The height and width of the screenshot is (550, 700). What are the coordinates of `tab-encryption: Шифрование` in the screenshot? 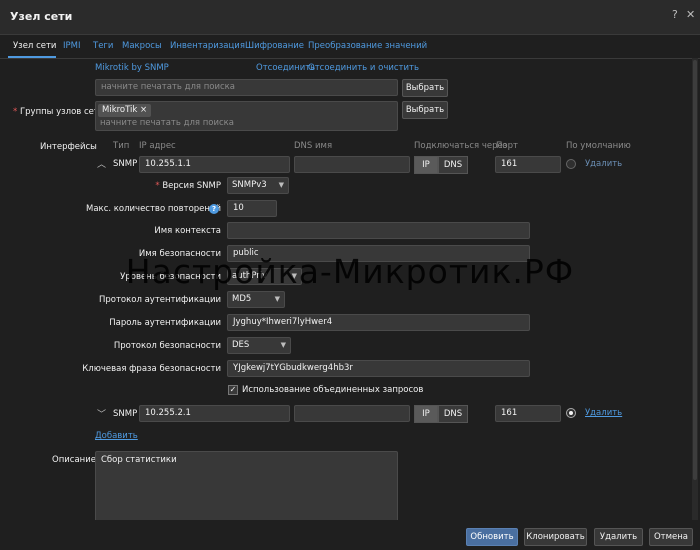 It's located at (274, 46).